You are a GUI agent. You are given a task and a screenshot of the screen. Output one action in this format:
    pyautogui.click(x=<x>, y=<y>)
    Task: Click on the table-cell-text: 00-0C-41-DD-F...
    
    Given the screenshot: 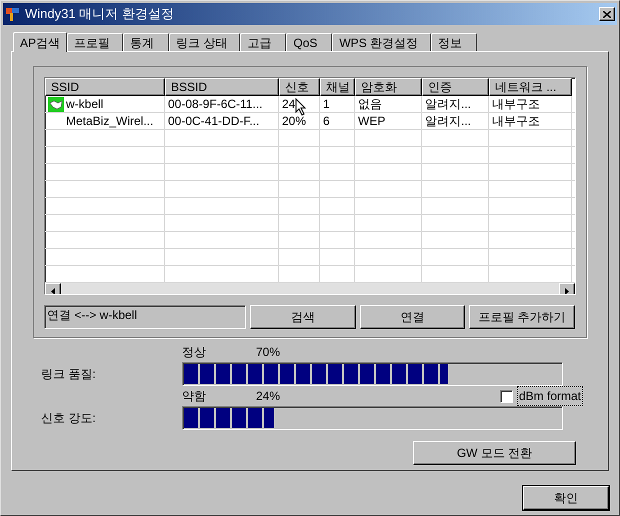 What is the action you would take?
    pyautogui.click(x=214, y=121)
    